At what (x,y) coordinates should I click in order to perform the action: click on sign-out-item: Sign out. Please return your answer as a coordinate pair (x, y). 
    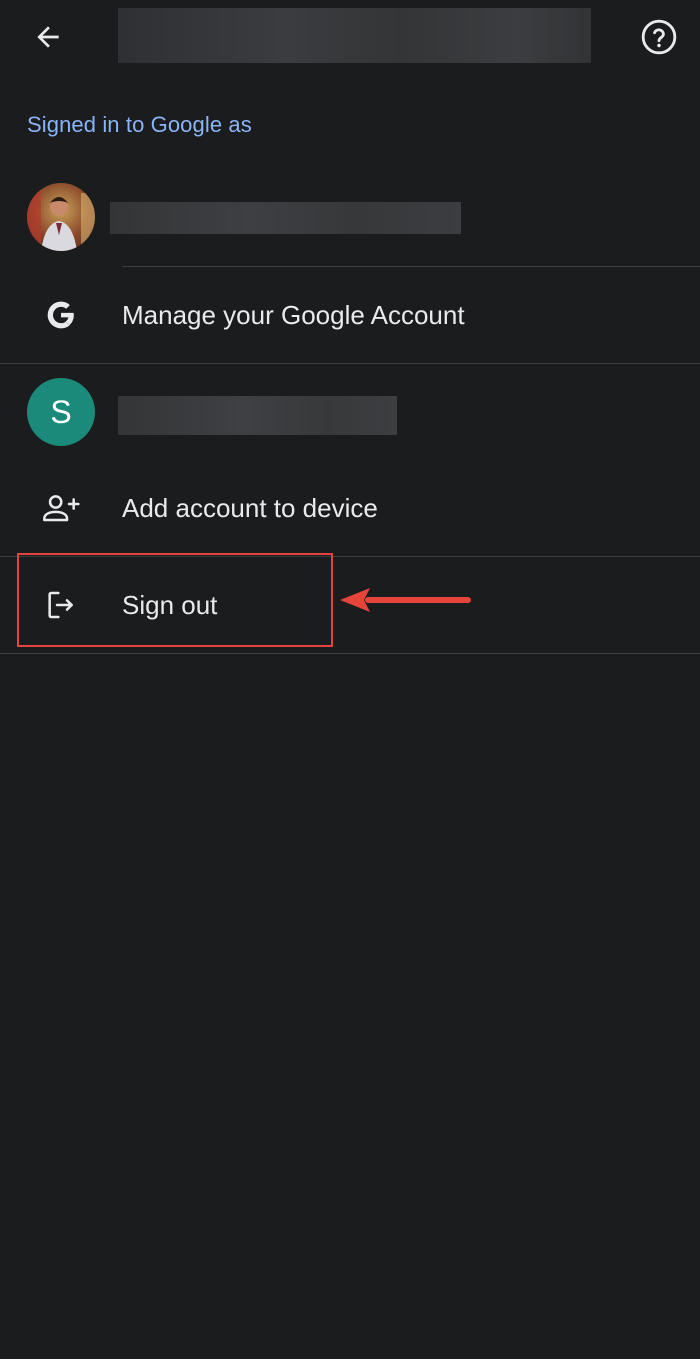
    Looking at the image, I should click on (350, 605).